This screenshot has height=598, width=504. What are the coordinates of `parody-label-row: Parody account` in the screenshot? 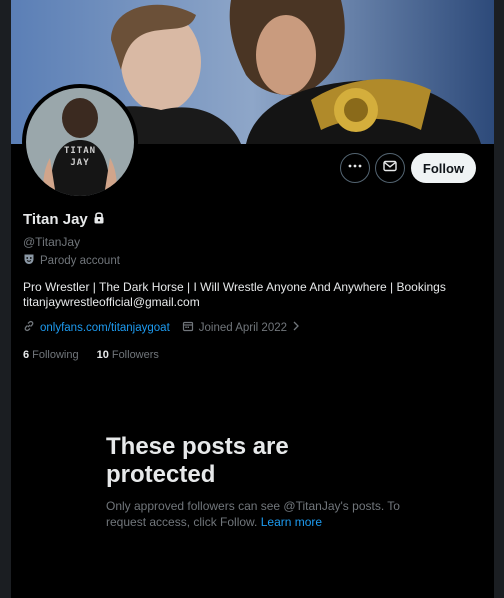 It's located at (71, 260).